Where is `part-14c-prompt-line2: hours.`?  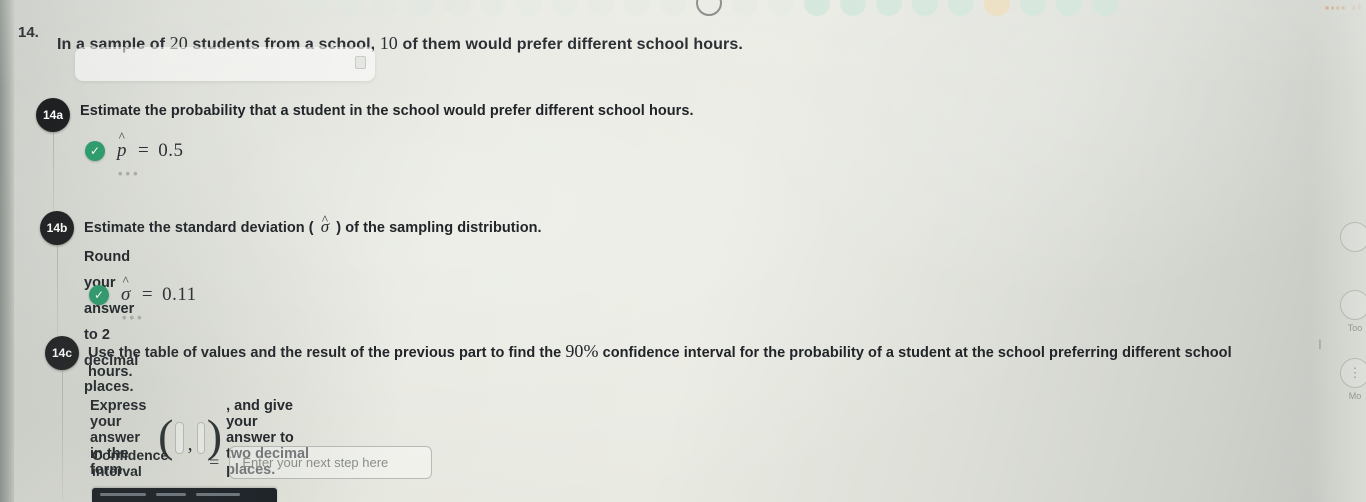 part-14c-prompt-line2: hours. is located at coordinates (110, 372).